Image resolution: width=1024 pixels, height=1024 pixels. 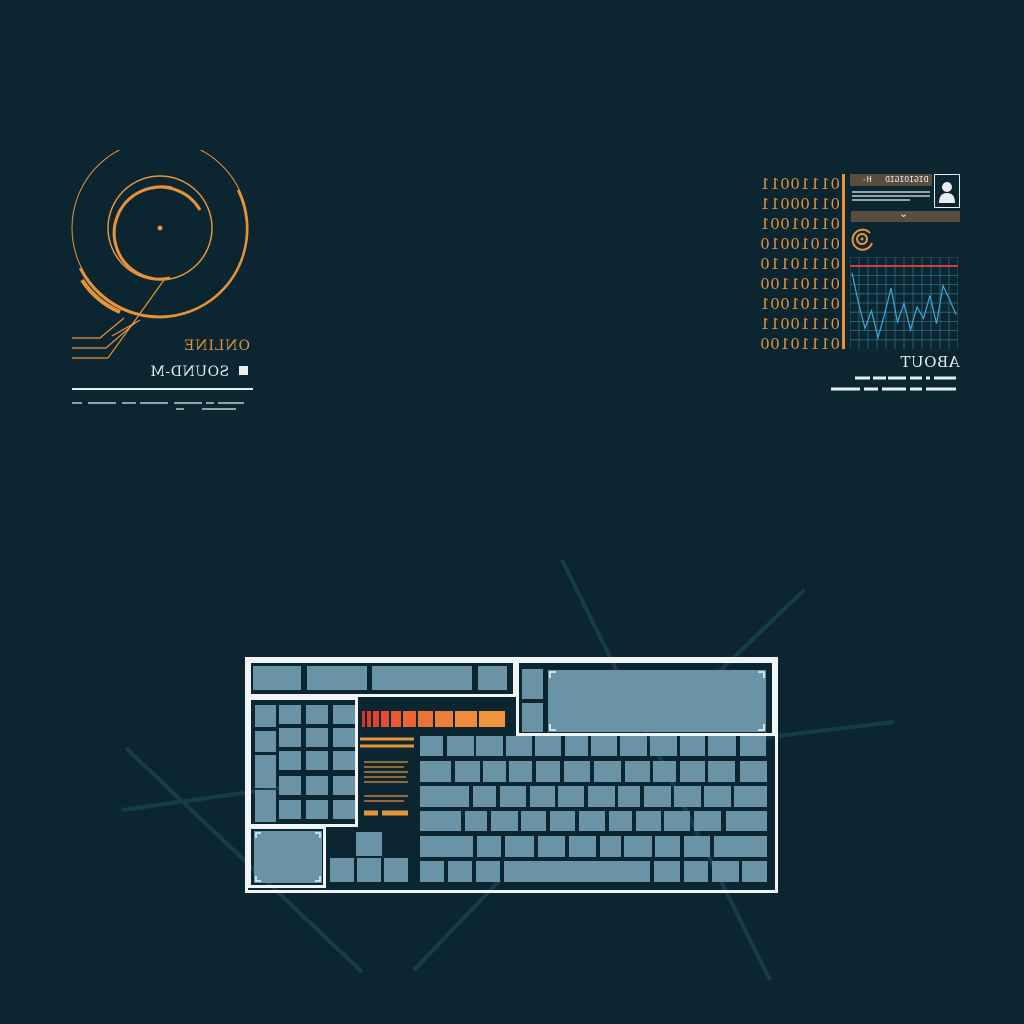 I want to click on arrow-key-down, so click(x=369, y=870).